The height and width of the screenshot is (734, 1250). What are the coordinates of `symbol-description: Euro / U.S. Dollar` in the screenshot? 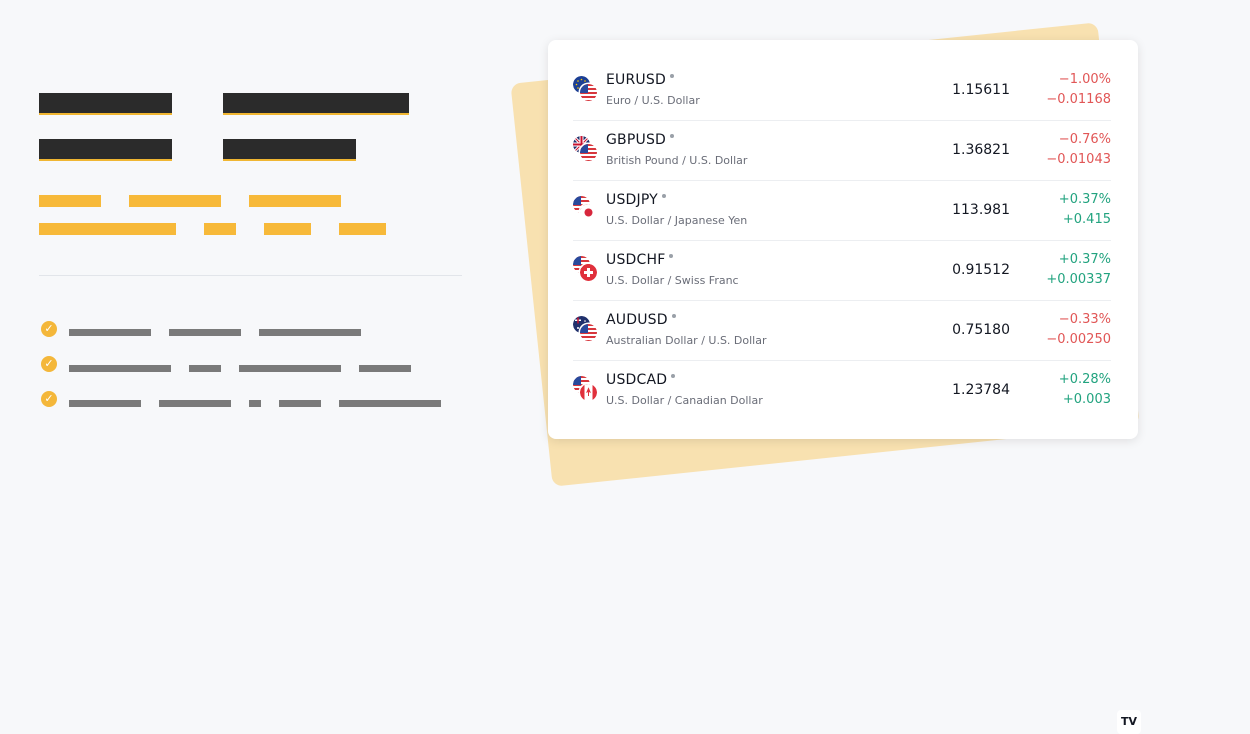 It's located at (653, 100).